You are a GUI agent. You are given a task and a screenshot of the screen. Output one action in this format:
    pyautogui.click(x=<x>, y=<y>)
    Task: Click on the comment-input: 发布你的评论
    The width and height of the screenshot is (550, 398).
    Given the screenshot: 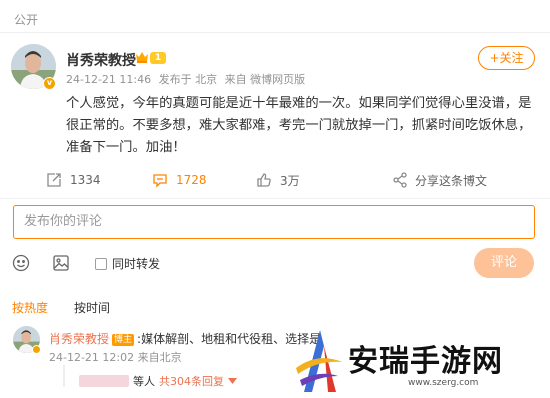 What is the action you would take?
    pyautogui.click(x=274, y=222)
    